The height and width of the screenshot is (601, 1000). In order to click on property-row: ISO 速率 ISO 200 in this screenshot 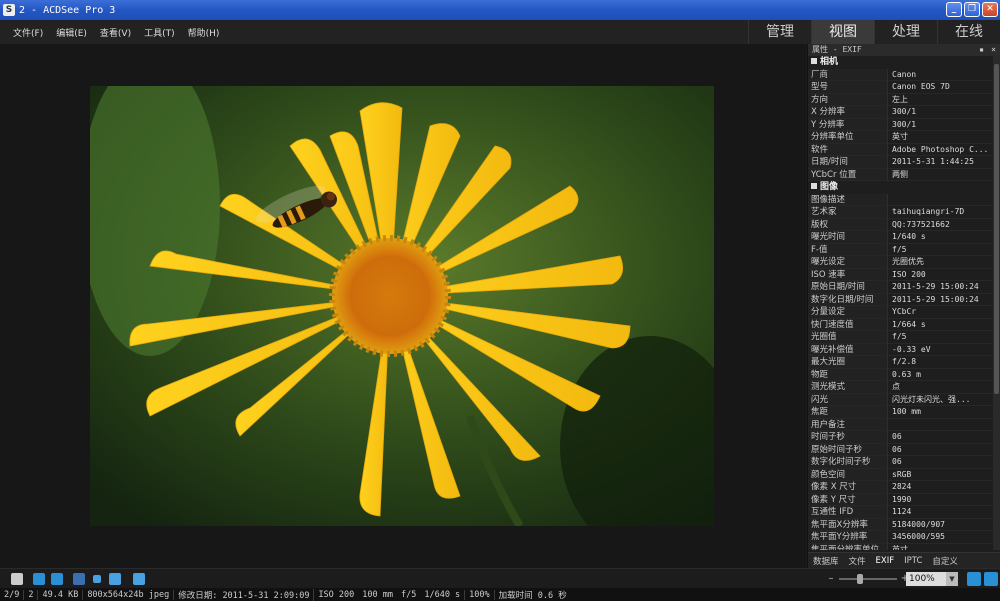, I will do `click(901, 274)`.